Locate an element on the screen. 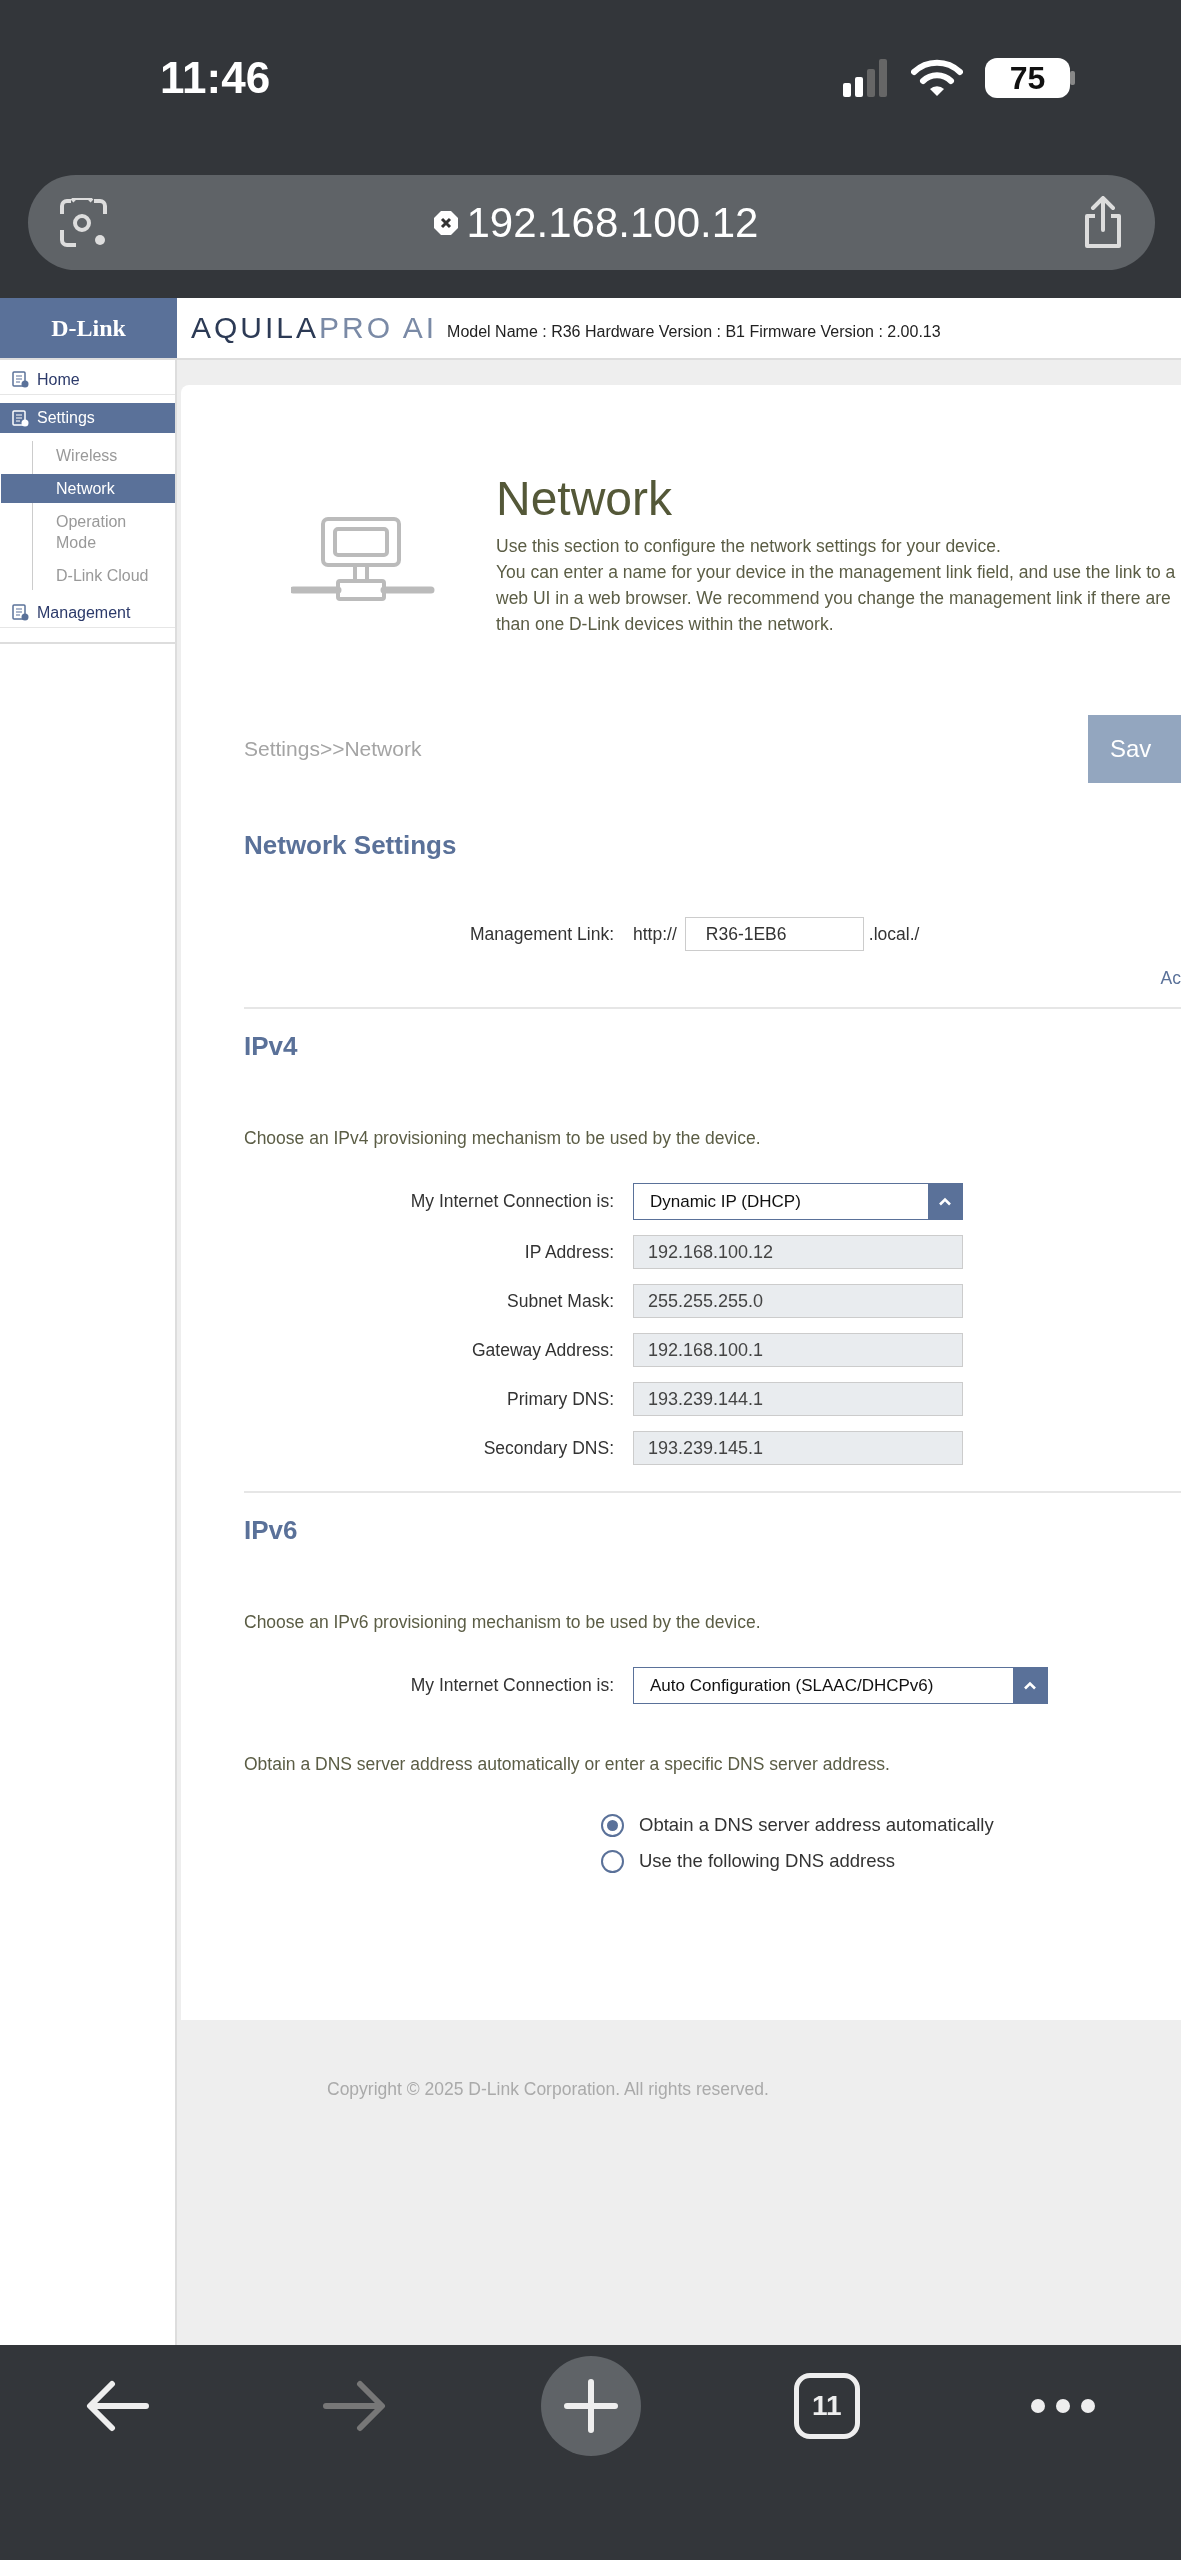 The height and width of the screenshot is (2560, 1181). breadcrumb: Settings>>Network is located at coordinates (333, 749).